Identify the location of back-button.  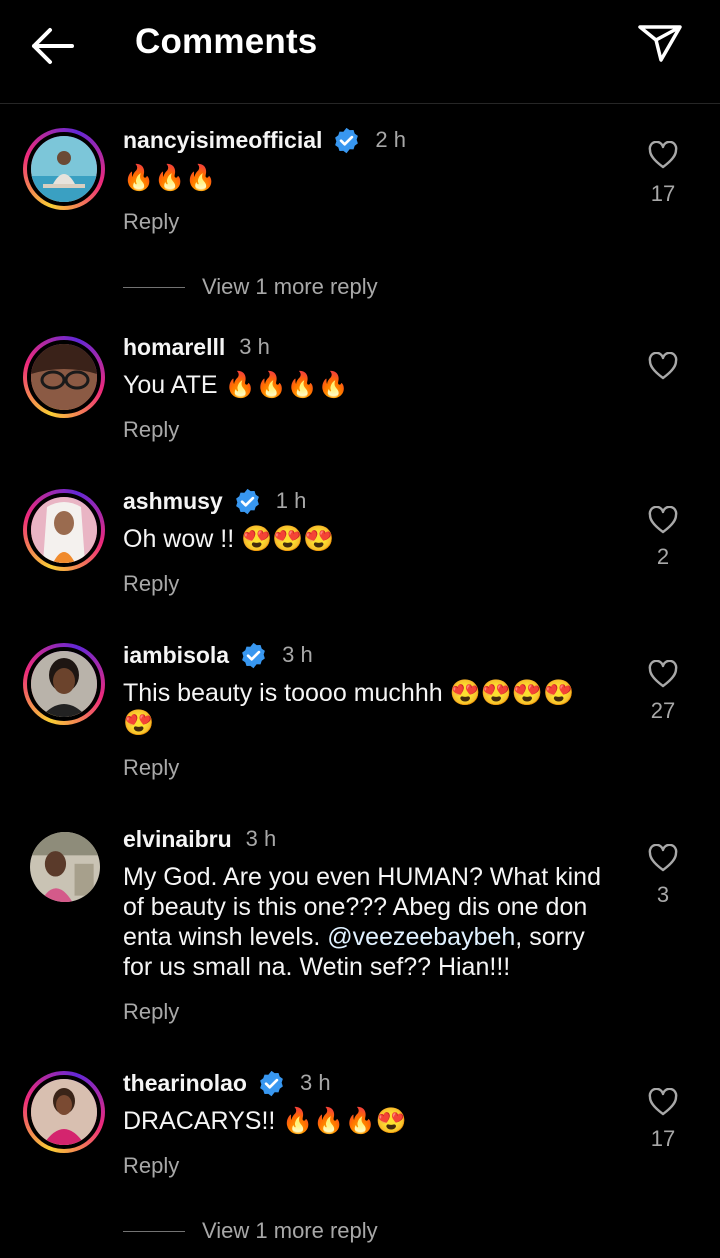
(52, 46).